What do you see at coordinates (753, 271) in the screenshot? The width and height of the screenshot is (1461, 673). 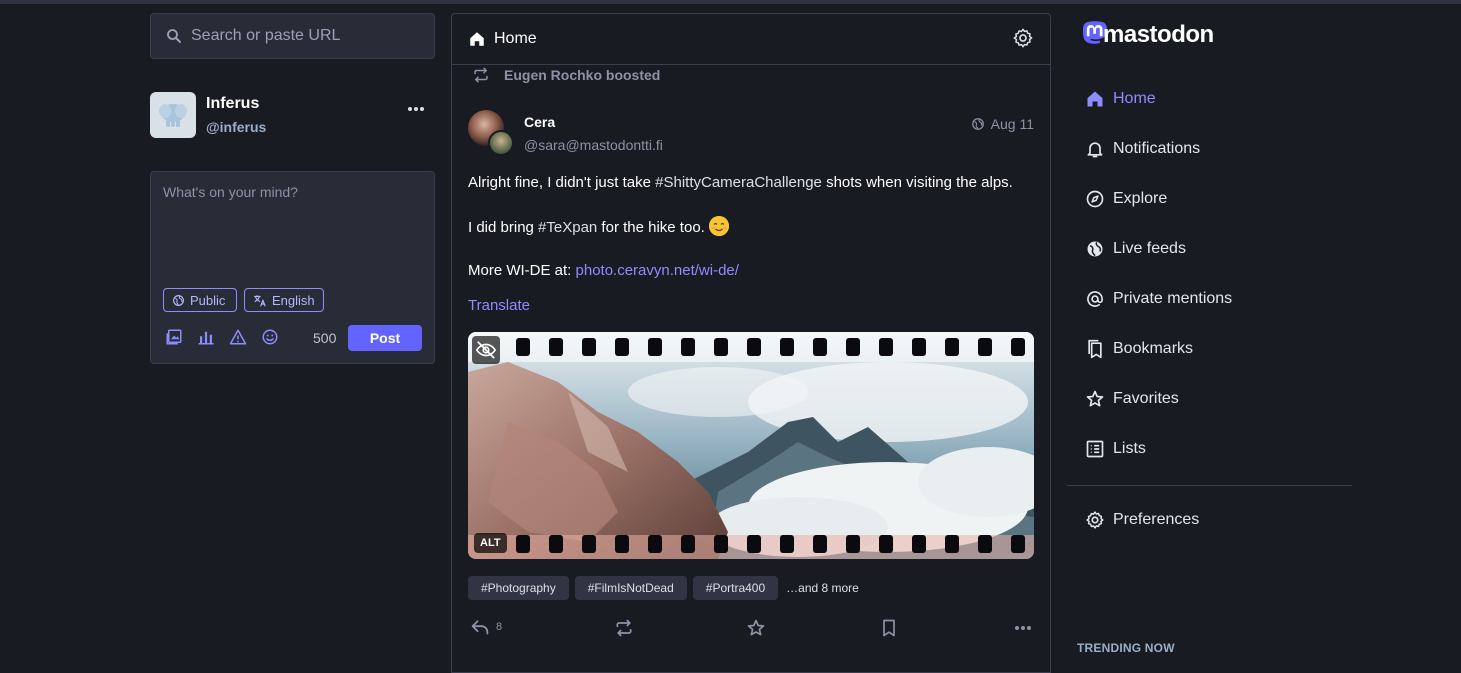 I see `status-paragraph: More WI-DE at: photo.ceravyn.net/wi-de/` at bounding box center [753, 271].